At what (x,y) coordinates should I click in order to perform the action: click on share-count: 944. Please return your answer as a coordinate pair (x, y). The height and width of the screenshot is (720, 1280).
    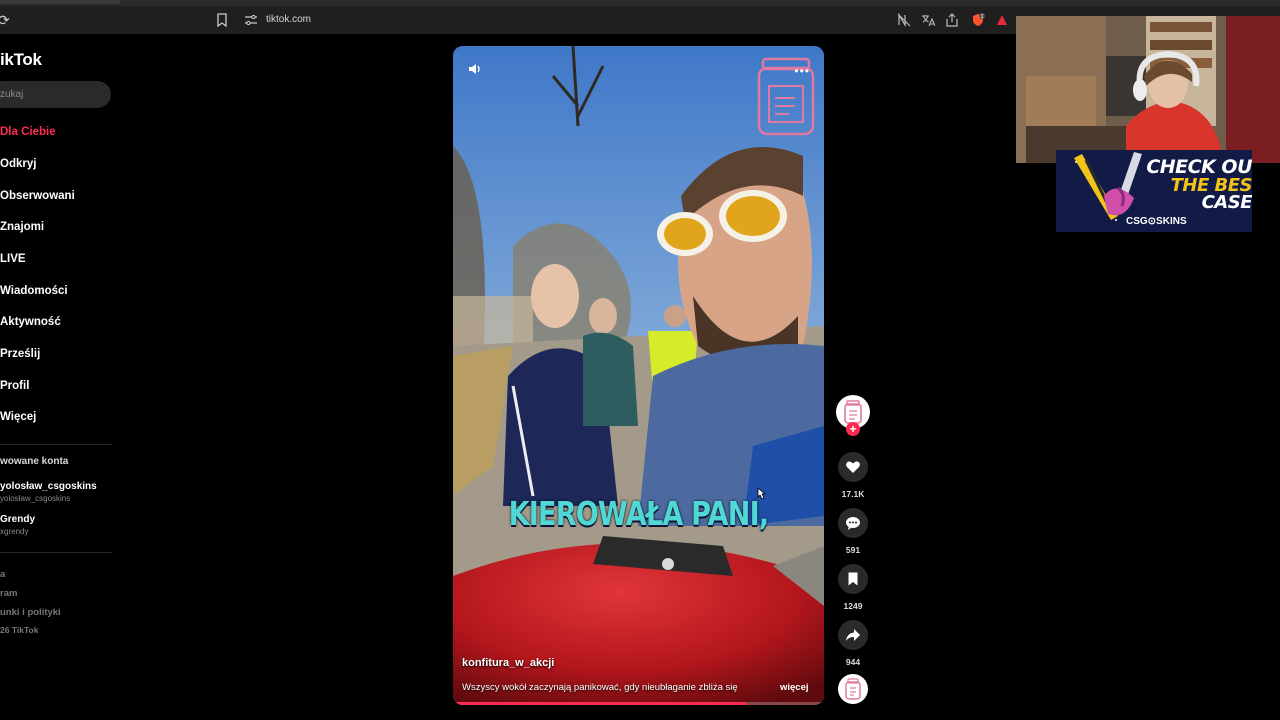
    Looking at the image, I should click on (853, 662).